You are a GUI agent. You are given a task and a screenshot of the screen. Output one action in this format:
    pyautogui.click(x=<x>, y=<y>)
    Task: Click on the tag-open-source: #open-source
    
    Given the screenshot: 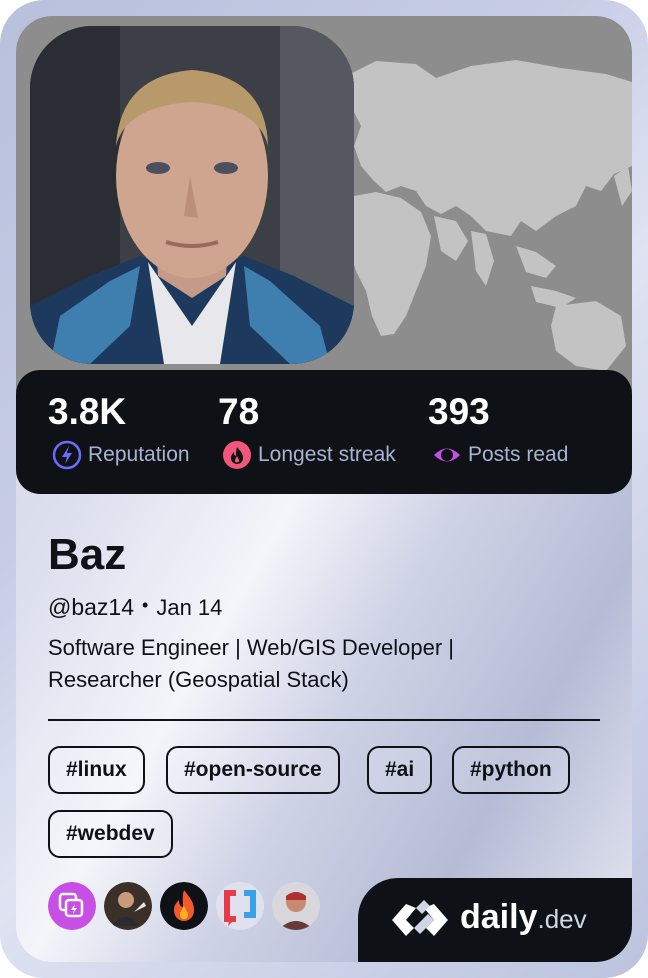 What is the action you would take?
    pyautogui.click(x=253, y=770)
    